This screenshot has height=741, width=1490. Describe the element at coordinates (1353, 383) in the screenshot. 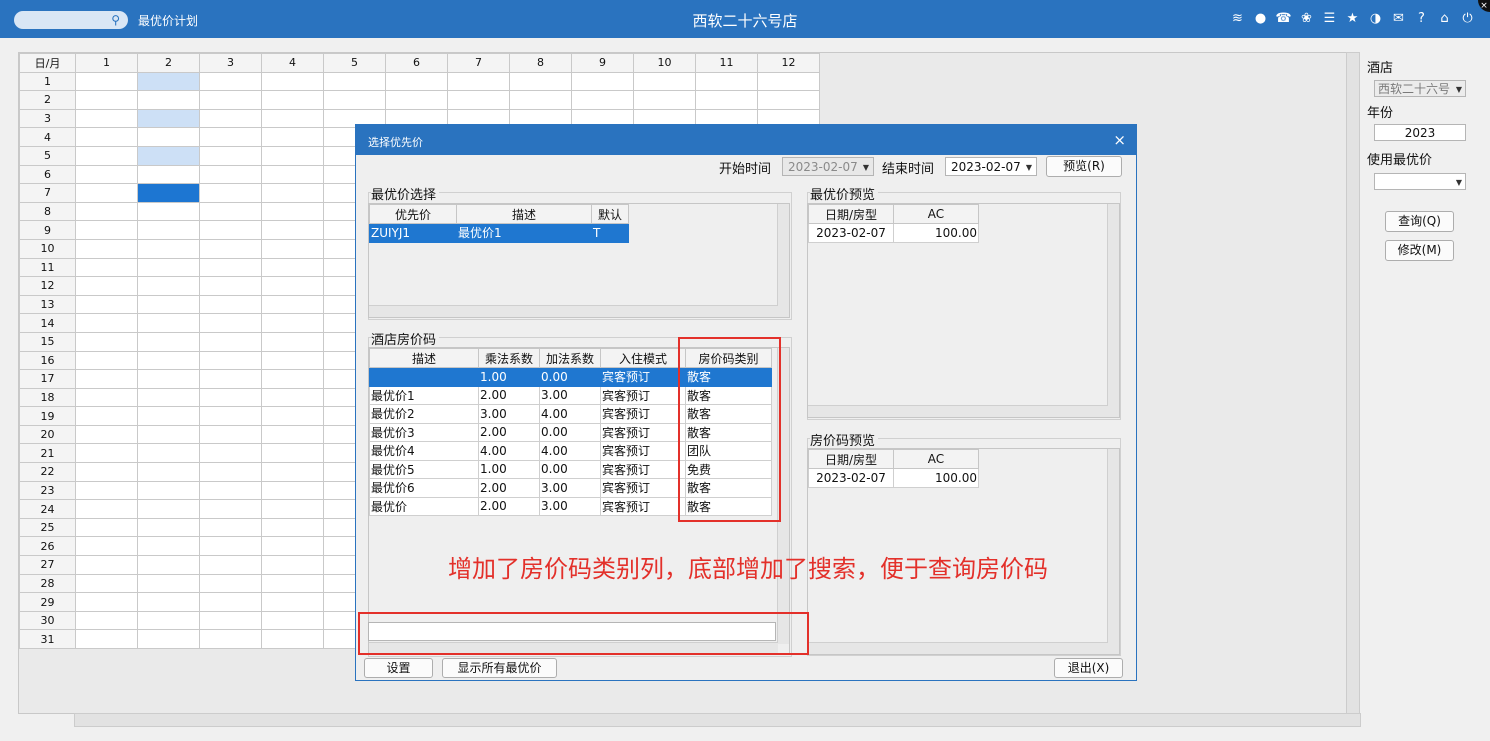

I see `calendar-vertical-scrollbar` at that location.